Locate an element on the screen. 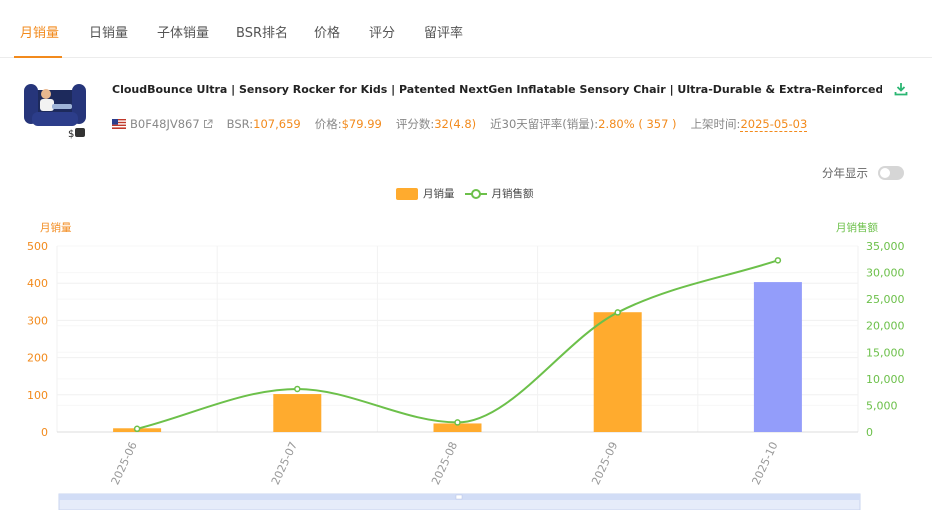 The height and width of the screenshot is (510, 932). right-tick-label: 35,000 is located at coordinates (885, 246).